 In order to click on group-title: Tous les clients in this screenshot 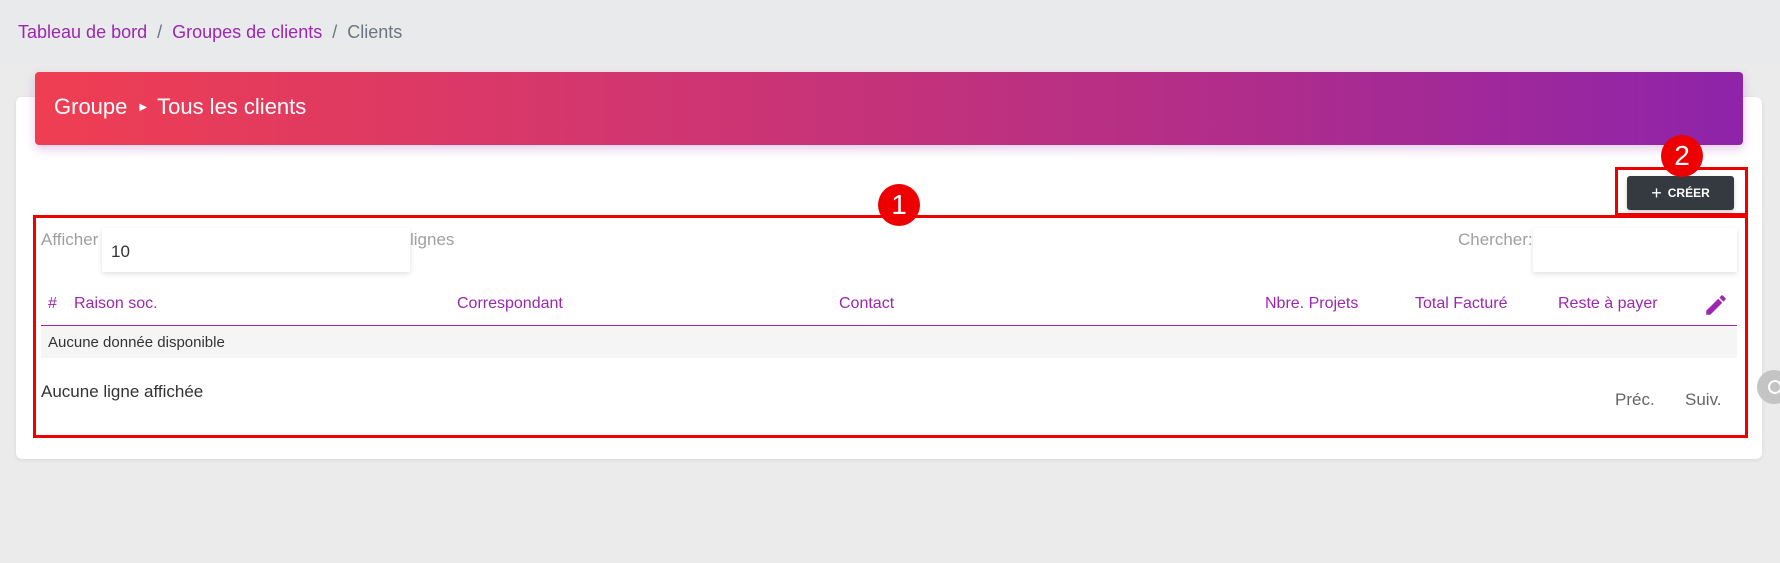, I will do `click(232, 106)`.